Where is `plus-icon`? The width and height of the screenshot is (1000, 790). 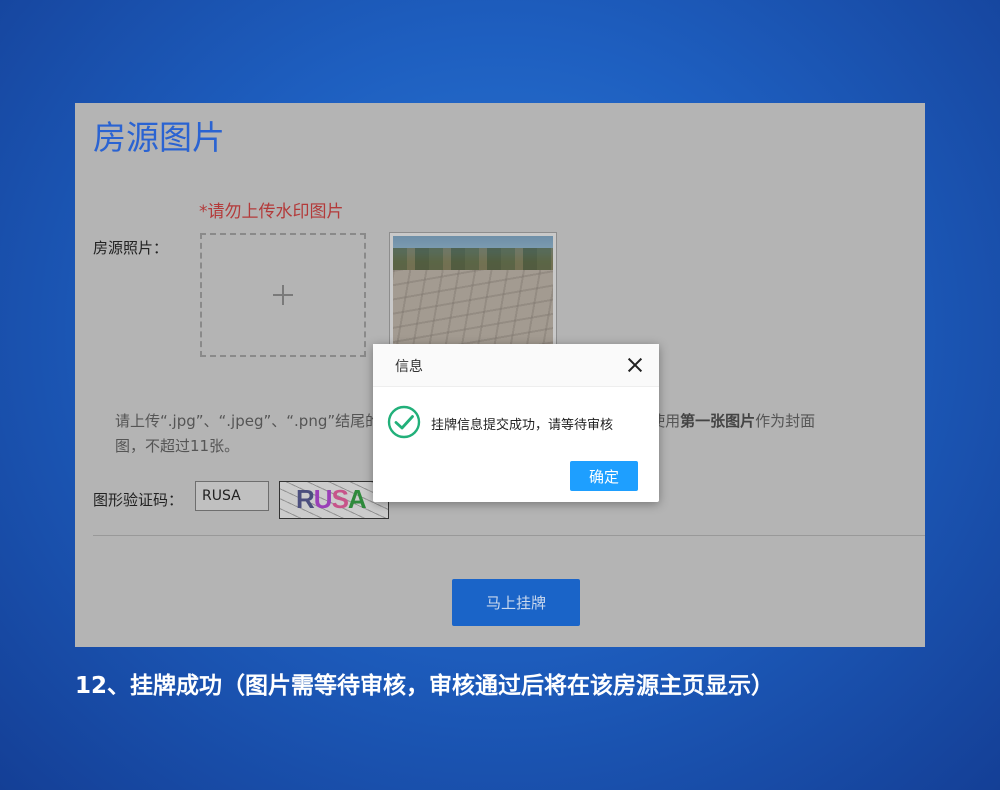 plus-icon is located at coordinates (283, 295).